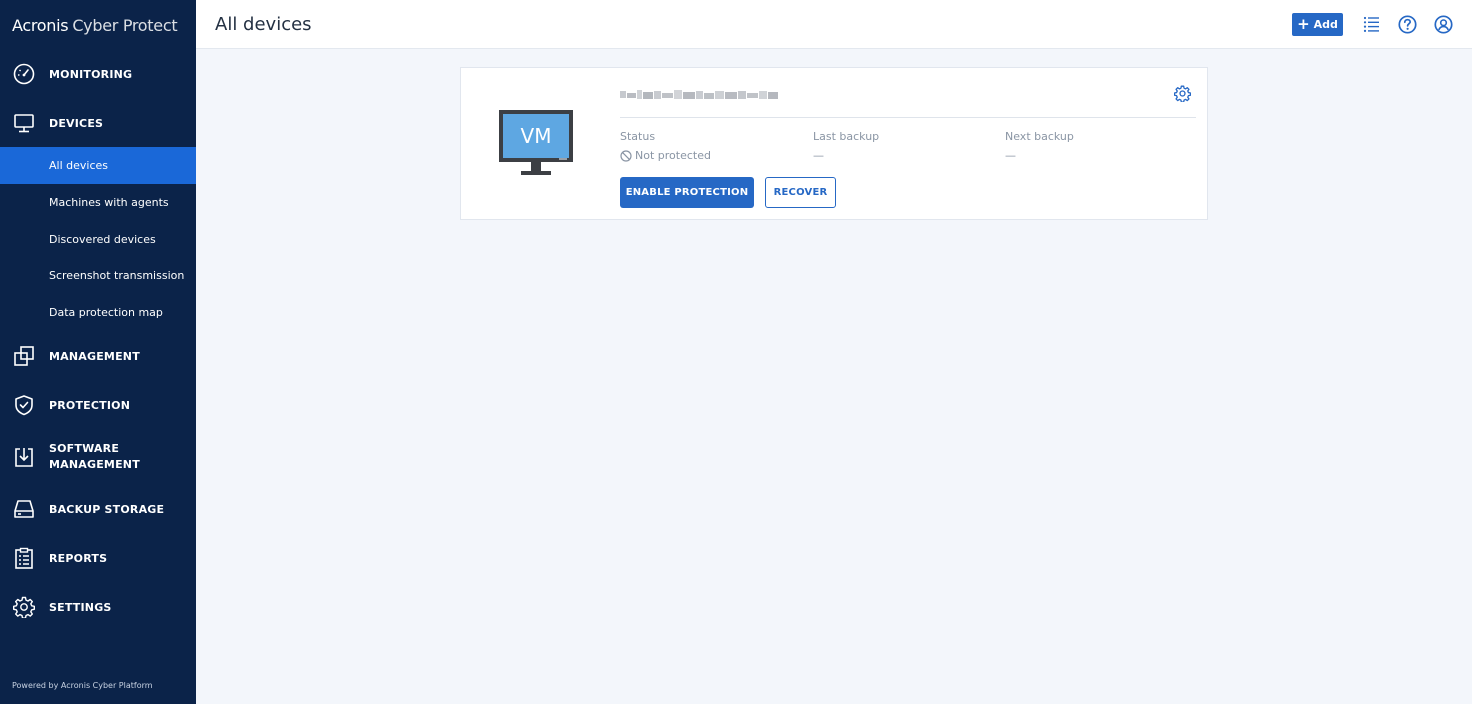 The height and width of the screenshot is (704, 1472). Describe the element at coordinates (82, 685) in the screenshot. I see `powered-by-text: Powered by Acronis Cyber Platform` at that location.